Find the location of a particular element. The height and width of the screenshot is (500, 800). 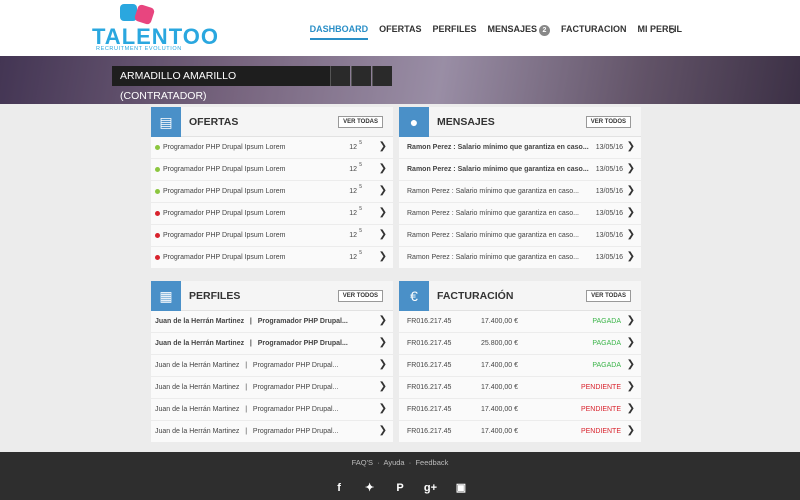

panel-title: OFERTAS is located at coordinates (214, 122).